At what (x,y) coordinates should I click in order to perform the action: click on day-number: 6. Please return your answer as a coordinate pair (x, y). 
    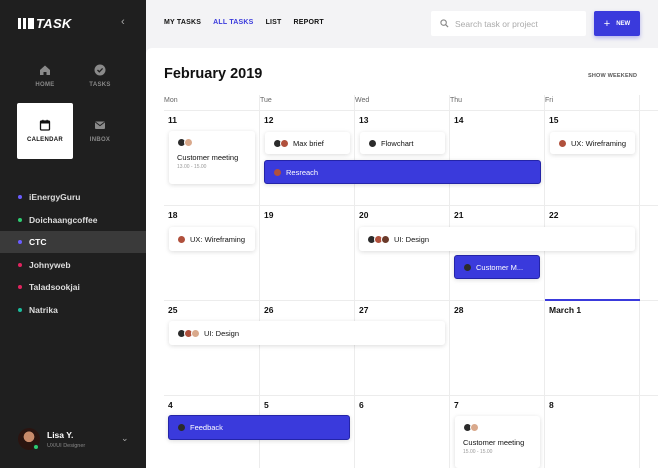
    Looking at the image, I should click on (361, 405).